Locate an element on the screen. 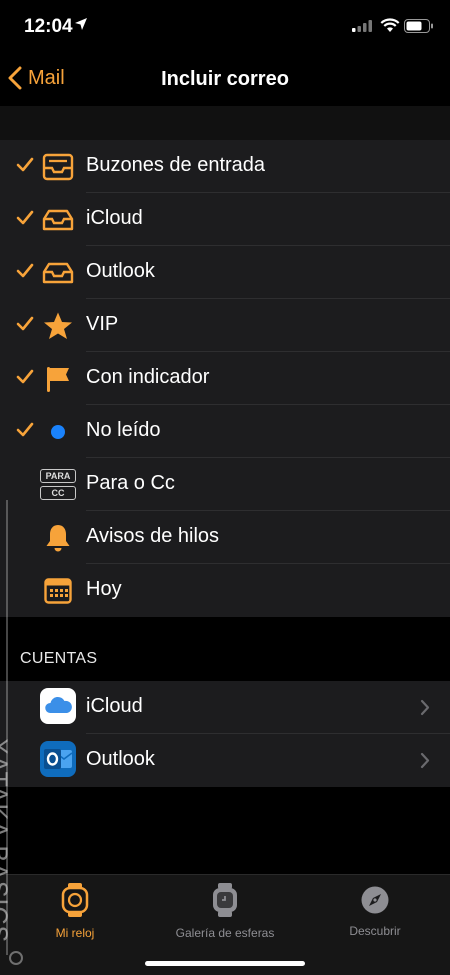 This screenshot has height=975, width=450. watermark-dot is located at coordinates (16, 958).